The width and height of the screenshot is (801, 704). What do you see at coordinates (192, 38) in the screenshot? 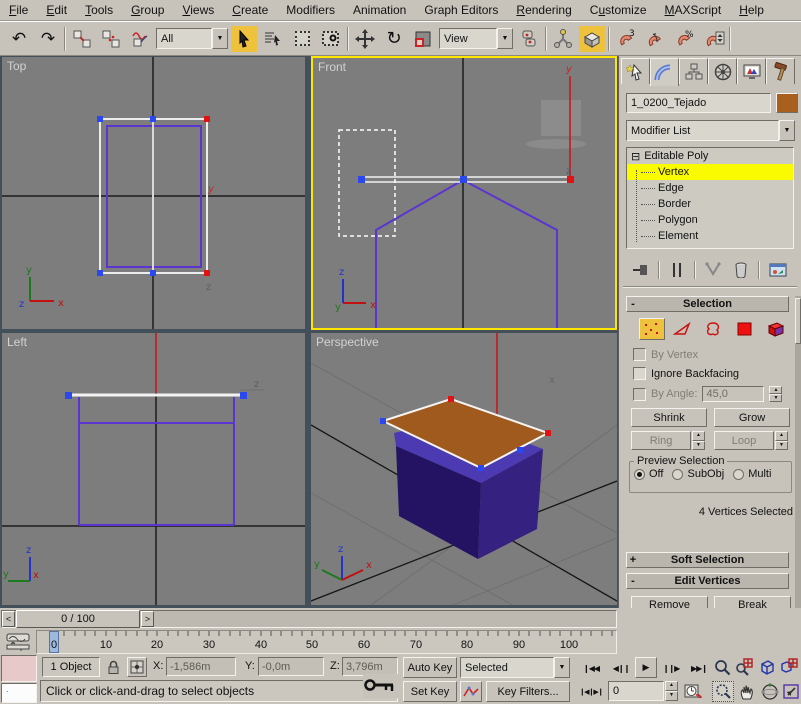
I see `selection-filter-combo: All ▼` at bounding box center [192, 38].